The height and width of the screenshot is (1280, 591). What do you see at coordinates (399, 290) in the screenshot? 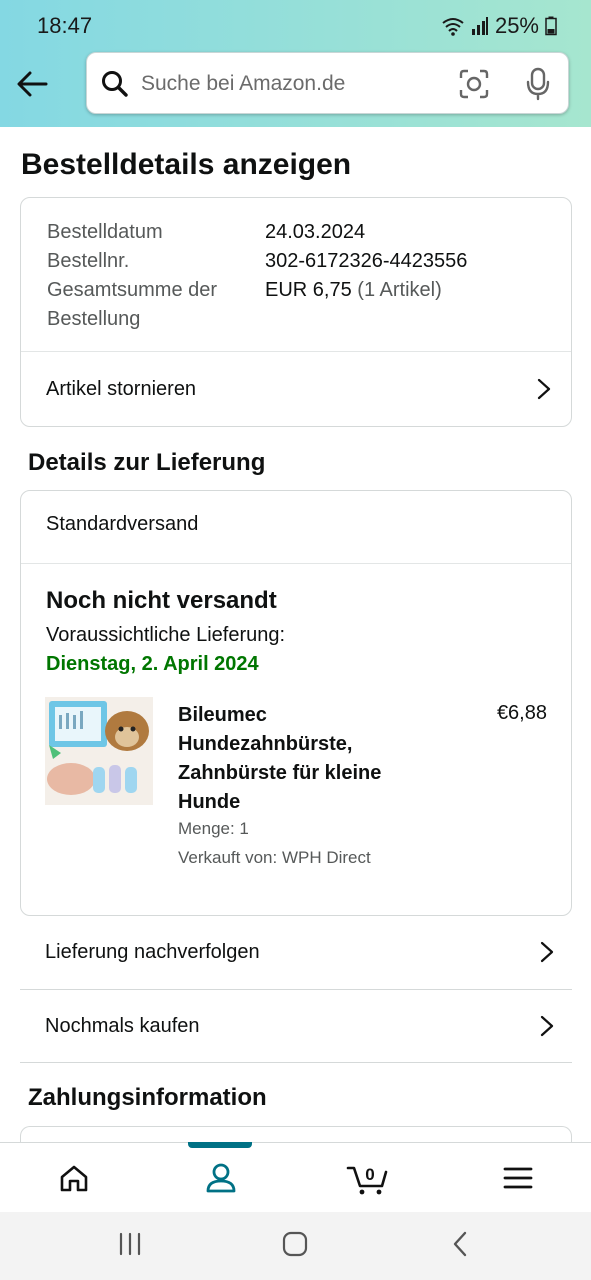
I see `order-total-items: (1 Artikel)` at bounding box center [399, 290].